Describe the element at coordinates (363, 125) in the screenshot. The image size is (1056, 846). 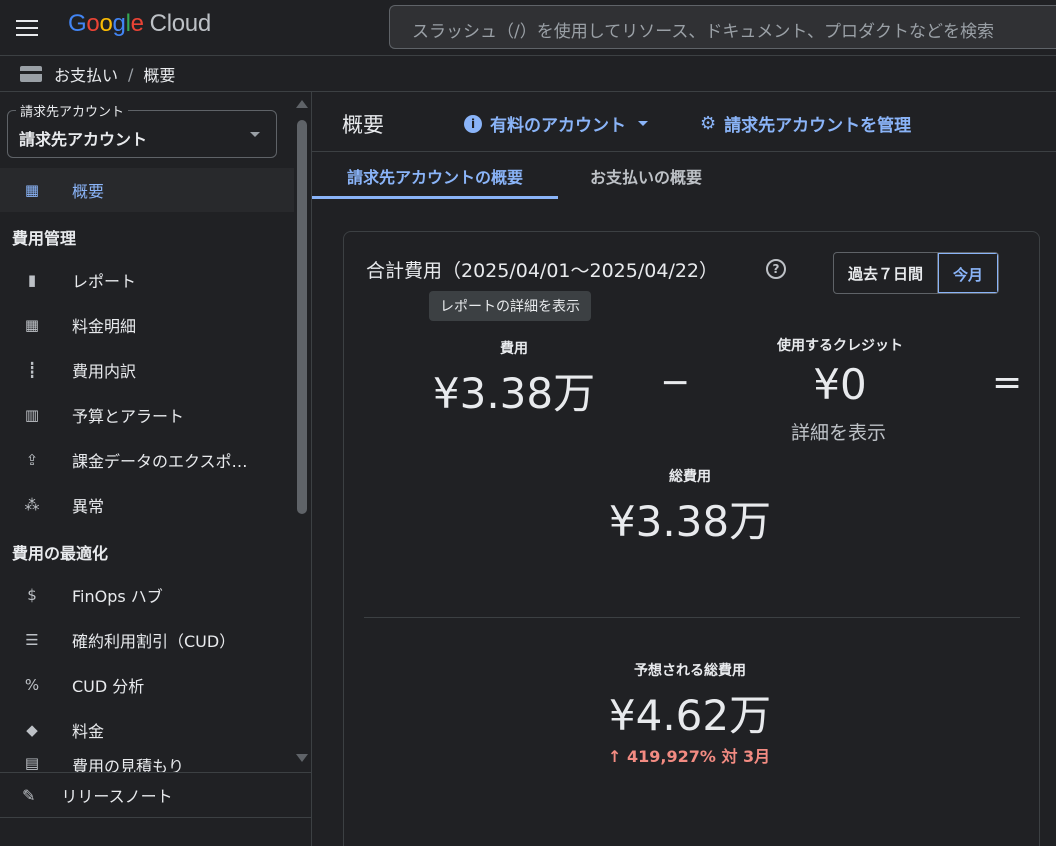
I see `page-title: 概要` at that location.